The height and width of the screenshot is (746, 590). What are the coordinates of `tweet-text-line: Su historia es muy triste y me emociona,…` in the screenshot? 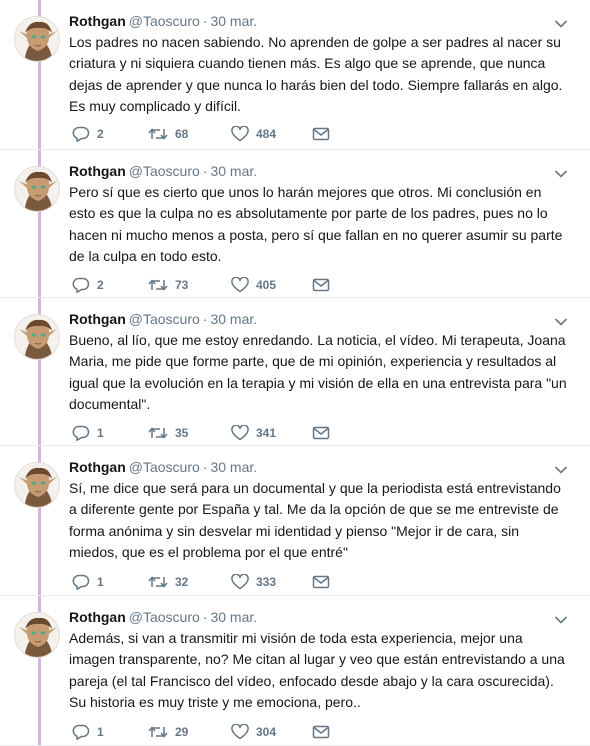 It's located at (215, 702).